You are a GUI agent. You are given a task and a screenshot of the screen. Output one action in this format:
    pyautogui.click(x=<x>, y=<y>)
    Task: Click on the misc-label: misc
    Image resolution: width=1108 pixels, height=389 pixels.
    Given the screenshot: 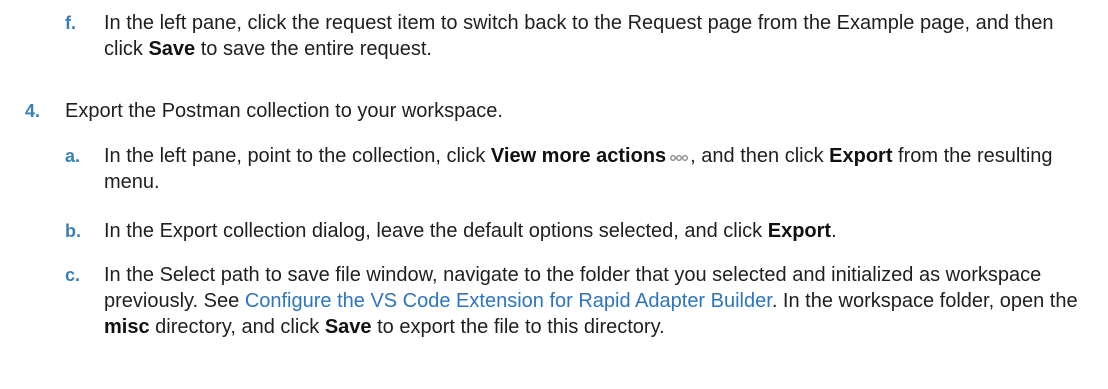 What is the action you would take?
    pyautogui.click(x=127, y=327)
    